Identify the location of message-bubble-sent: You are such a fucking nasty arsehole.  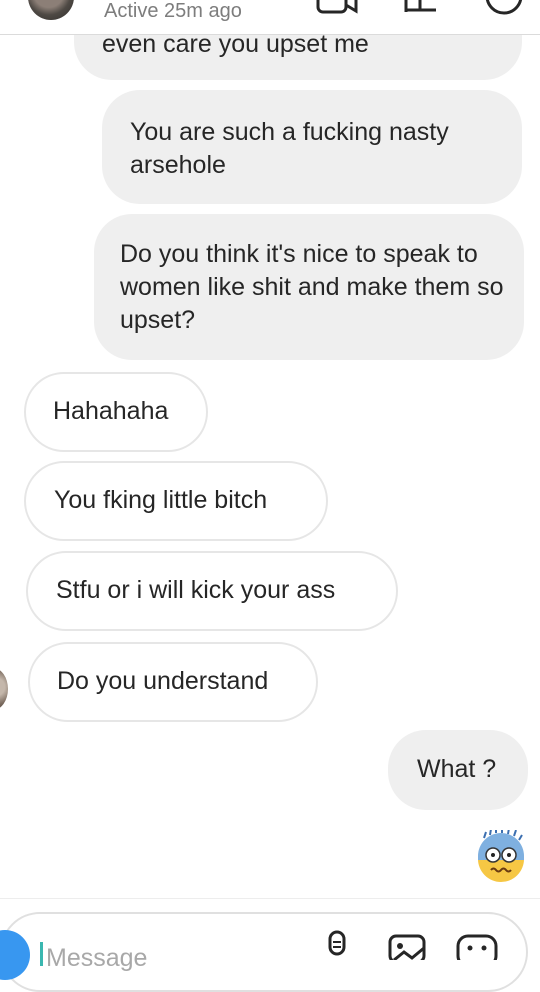
(312, 147).